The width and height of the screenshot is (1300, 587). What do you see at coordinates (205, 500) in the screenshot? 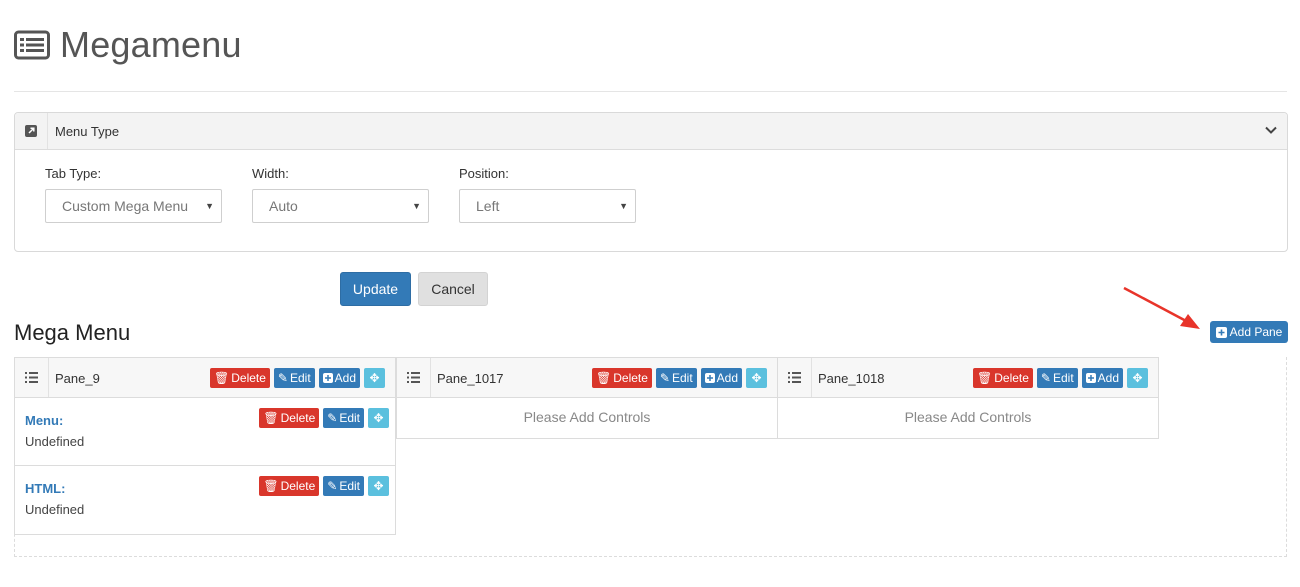
I see `control-item: HTML: Undefined 🗑 Delete ✎ Edit ✥` at bounding box center [205, 500].